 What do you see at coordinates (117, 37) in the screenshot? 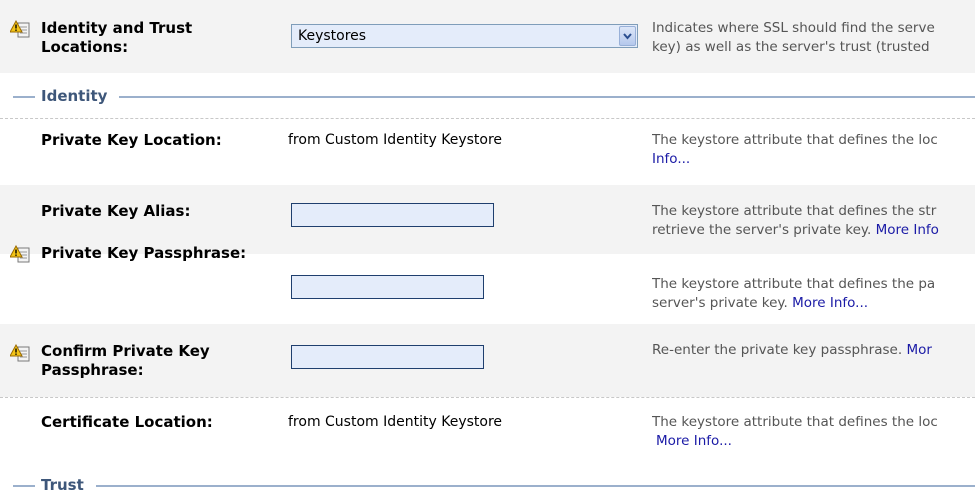
I see `identity-trust-label: Identity and Trust Locations:` at bounding box center [117, 37].